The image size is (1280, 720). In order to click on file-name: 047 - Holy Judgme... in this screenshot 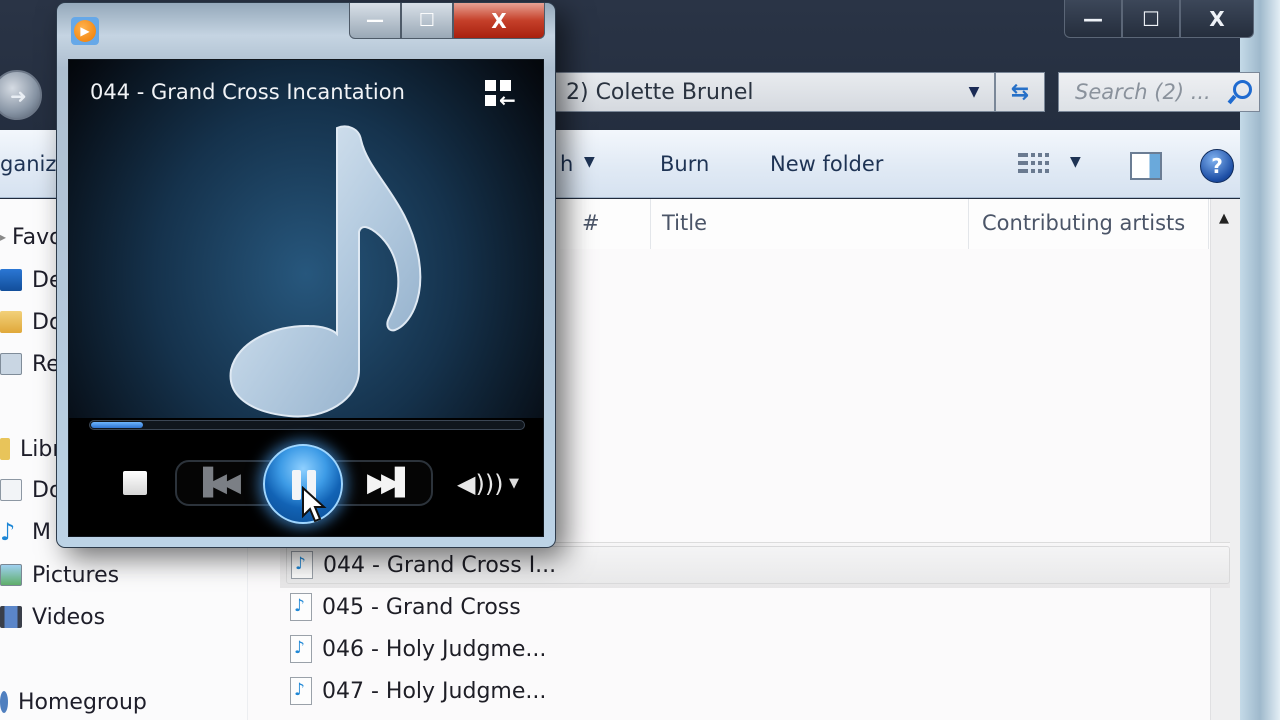, I will do `click(434, 691)`.